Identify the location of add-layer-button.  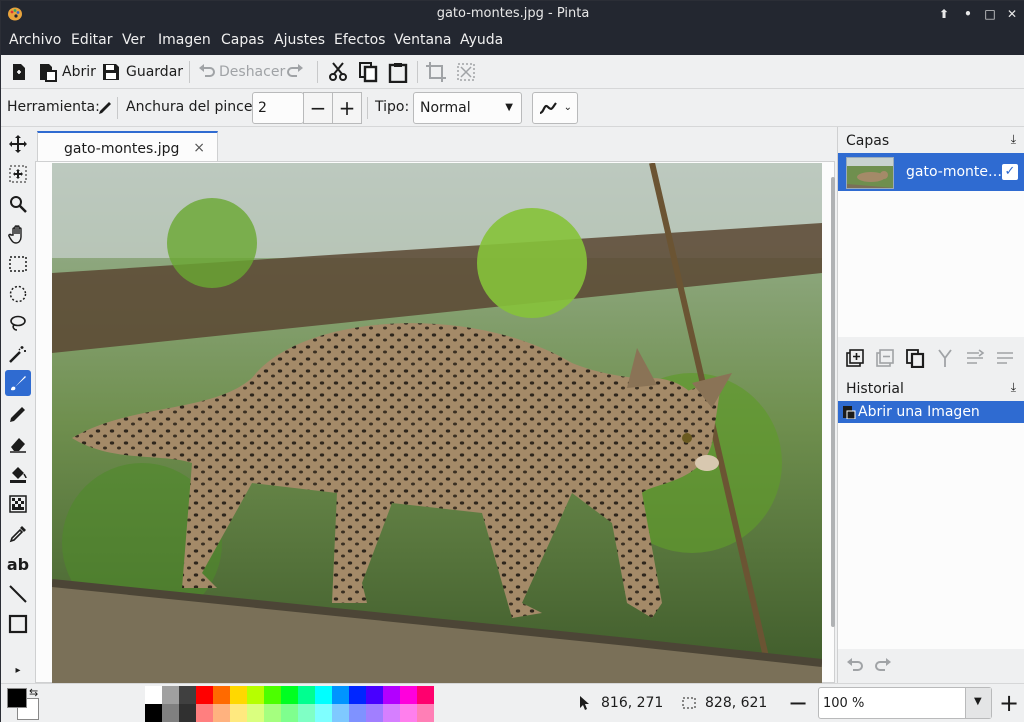
(855, 358).